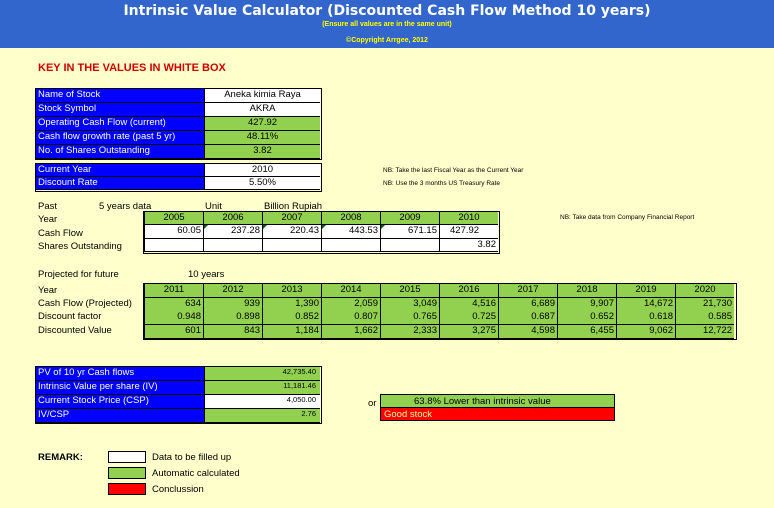  I want to click on projected-cash-flow-cell: 14,672, so click(645, 304).